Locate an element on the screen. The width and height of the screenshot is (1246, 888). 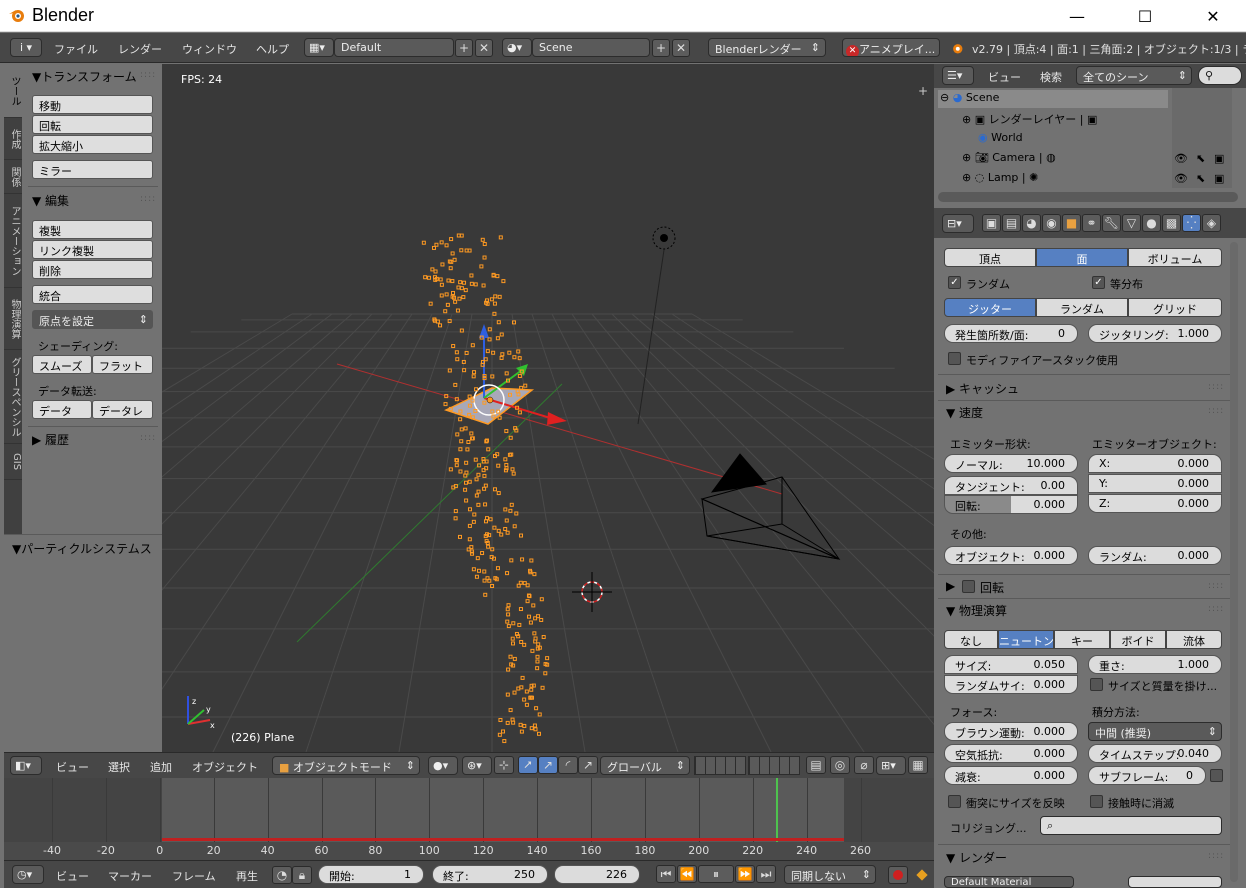
delete-button: 削除 is located at coordinates (92, 269).